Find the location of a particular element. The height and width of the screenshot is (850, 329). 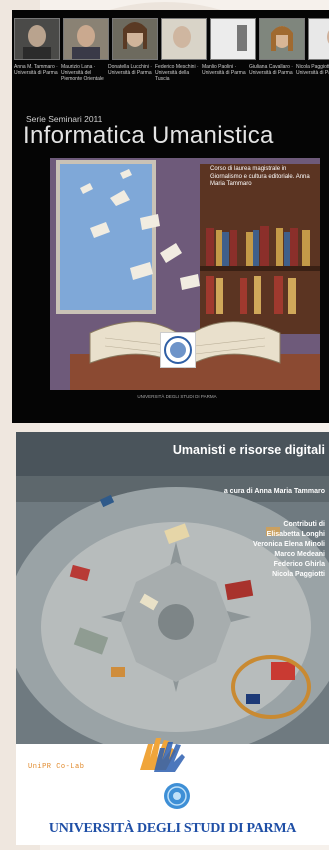

editor-line: a cura di Anna Maria Tammaro is located at coordinates (274, 491).